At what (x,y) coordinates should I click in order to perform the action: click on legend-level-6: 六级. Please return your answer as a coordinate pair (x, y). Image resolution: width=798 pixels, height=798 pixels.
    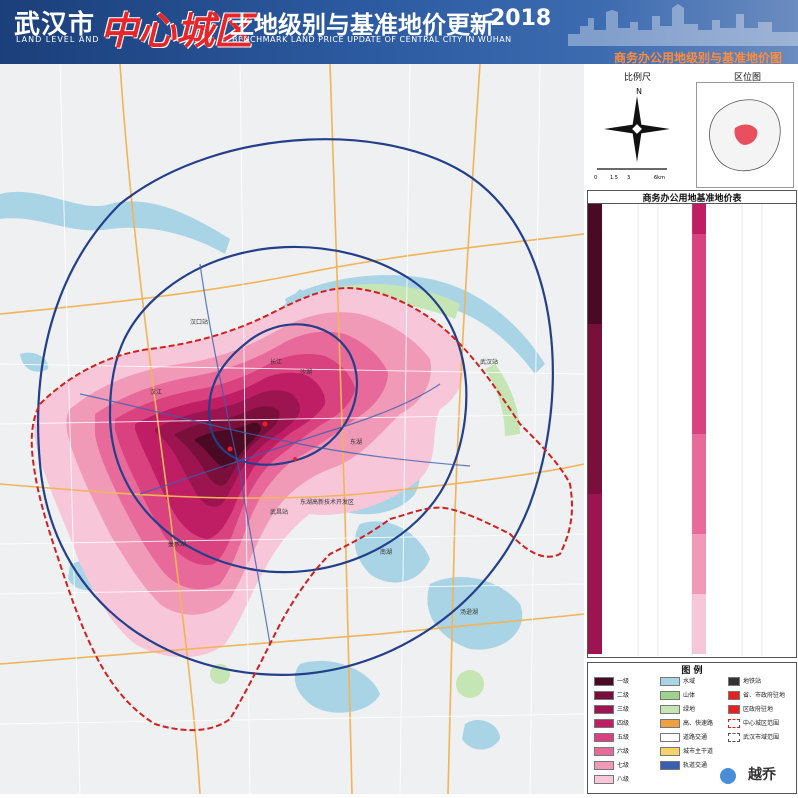
    Looking at the image, I should click on (611, 751).